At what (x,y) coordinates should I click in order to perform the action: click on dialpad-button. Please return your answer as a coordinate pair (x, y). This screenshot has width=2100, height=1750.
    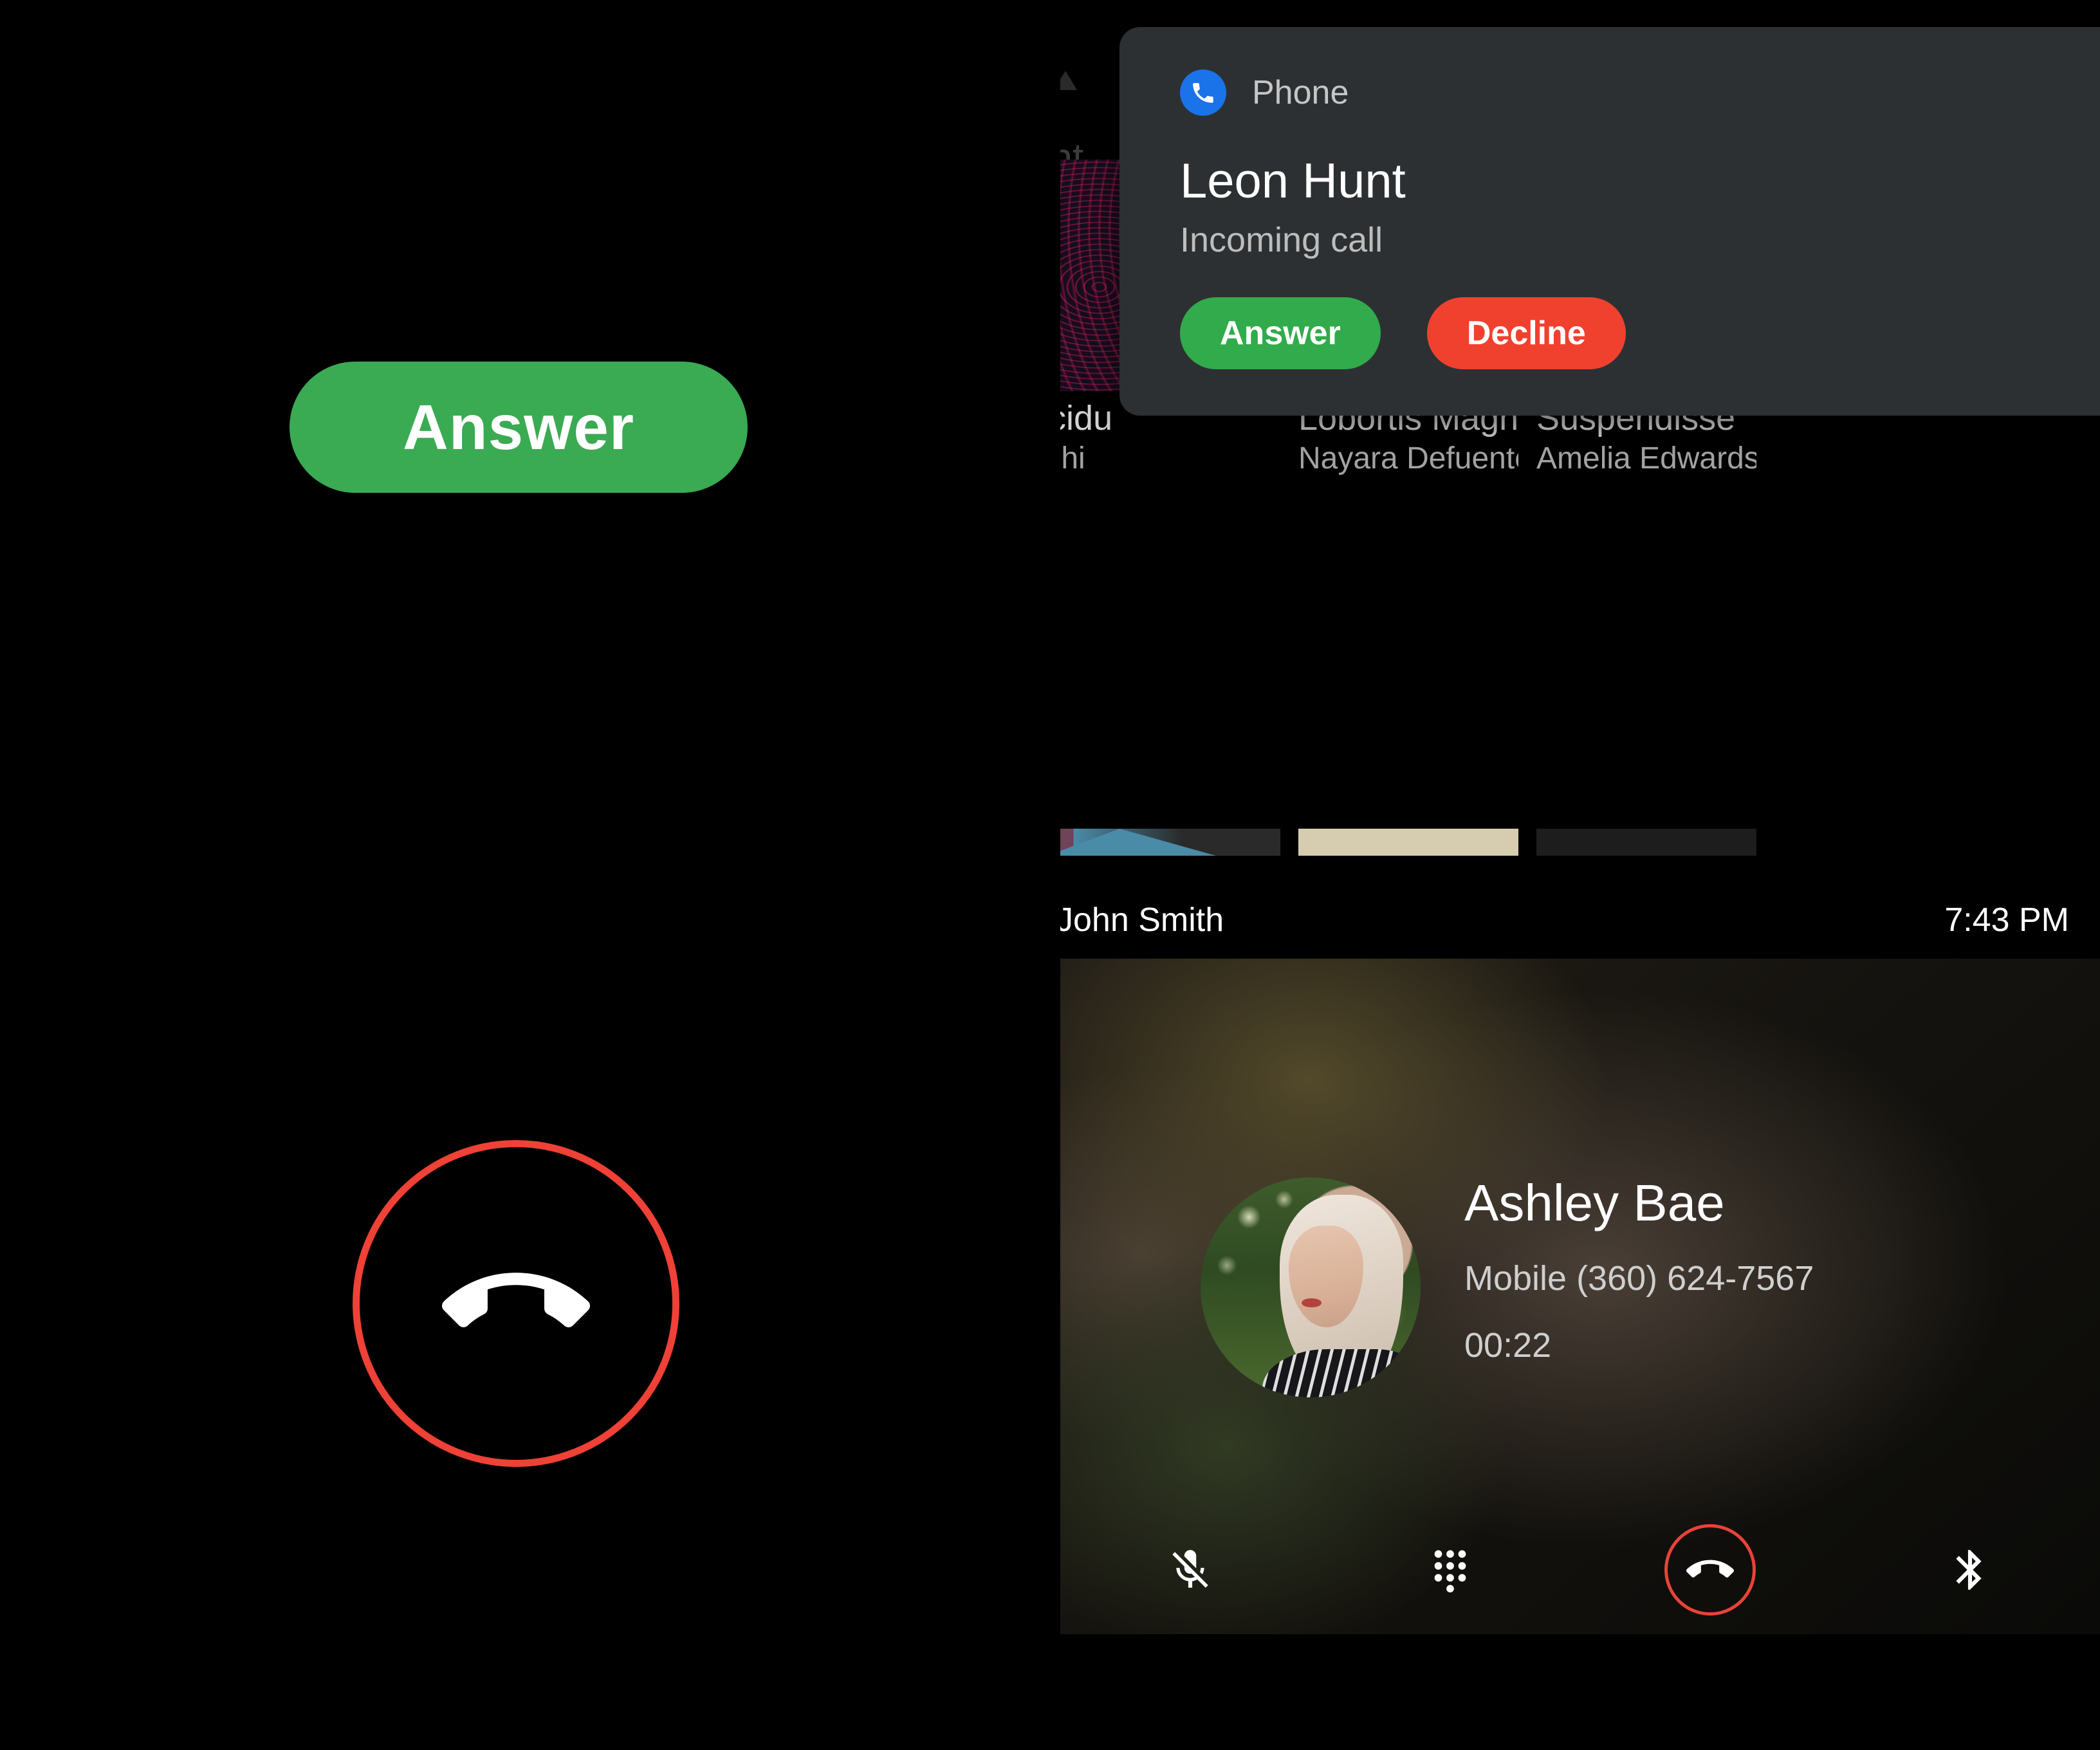
    Looking at the image, I should click on (1450, 1569).